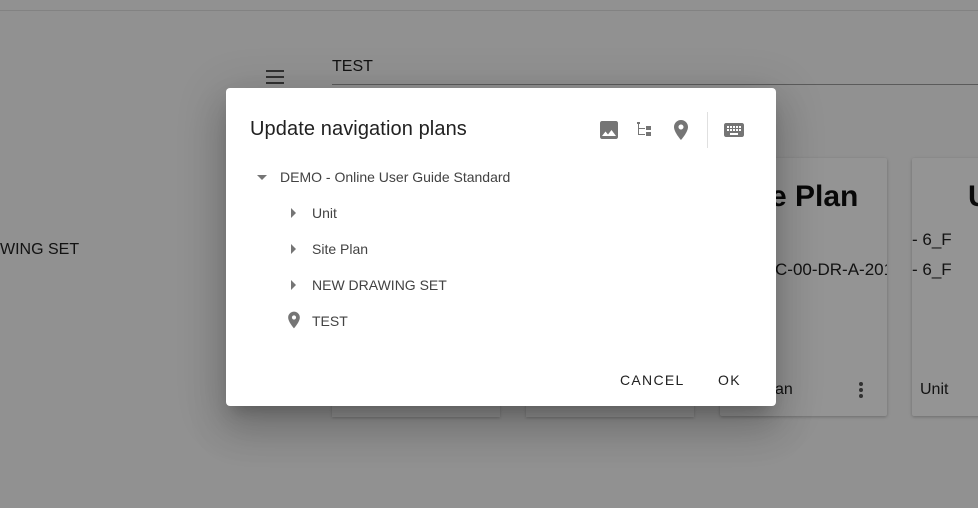 The width and height of the screenshot is (978, 508). What do you see at coordinates (324, 213) in the screenshot?
I see `tree-node-label: Unit` at bounding box center [324, 213].